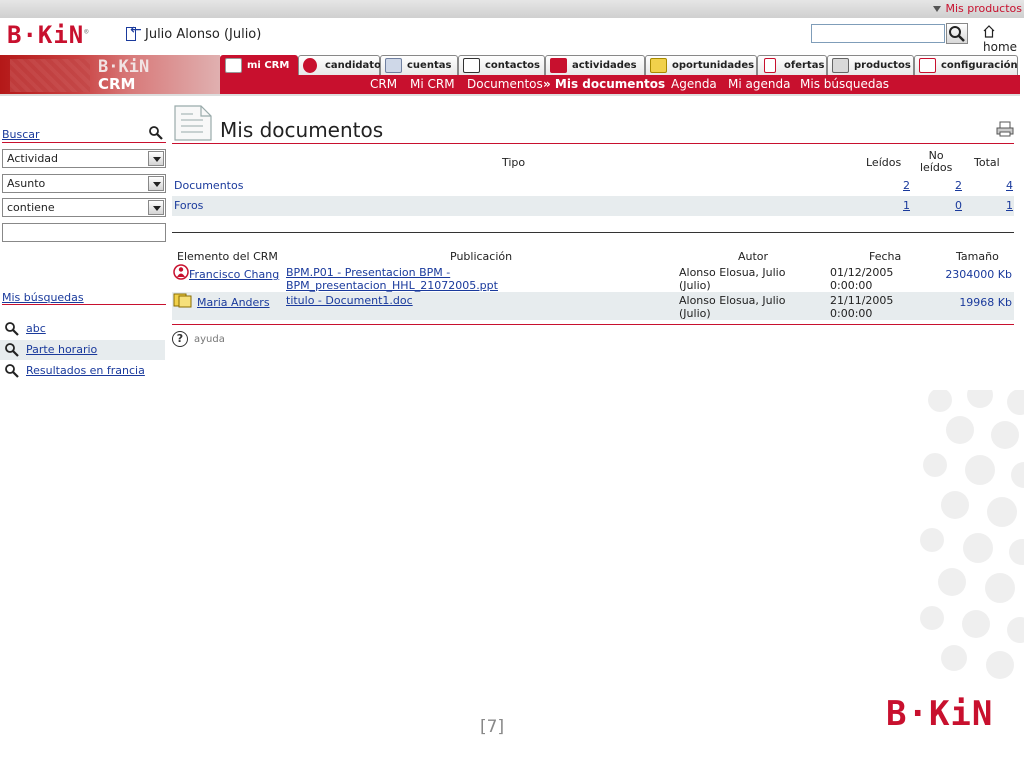 This screenshot has width=1024, height=768. What do you see at coordinates (110, 74) in the screenshot?
I see `crm-banner: B·KiN CRM` at bounding box center [110, 74].